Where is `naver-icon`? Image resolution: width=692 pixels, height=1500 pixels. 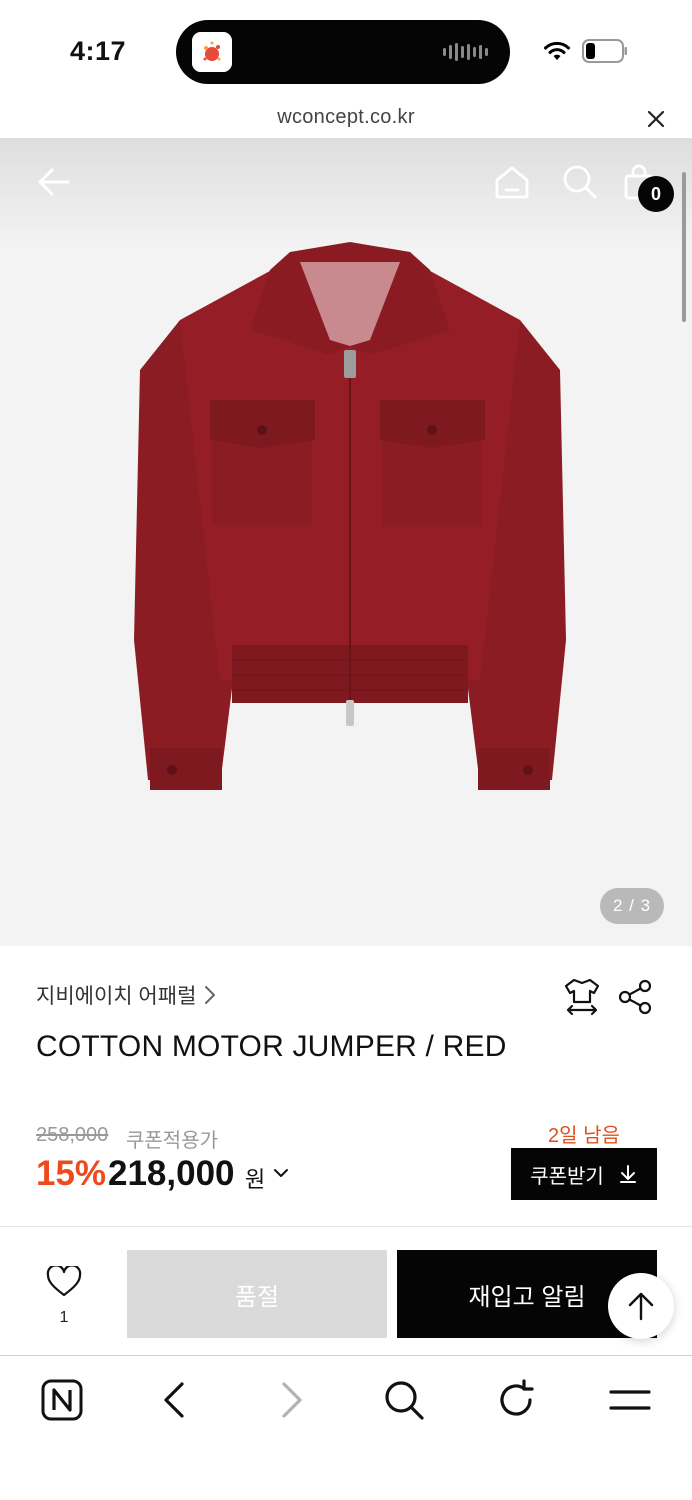
naver-icon is located at coordinates (62, 1400).